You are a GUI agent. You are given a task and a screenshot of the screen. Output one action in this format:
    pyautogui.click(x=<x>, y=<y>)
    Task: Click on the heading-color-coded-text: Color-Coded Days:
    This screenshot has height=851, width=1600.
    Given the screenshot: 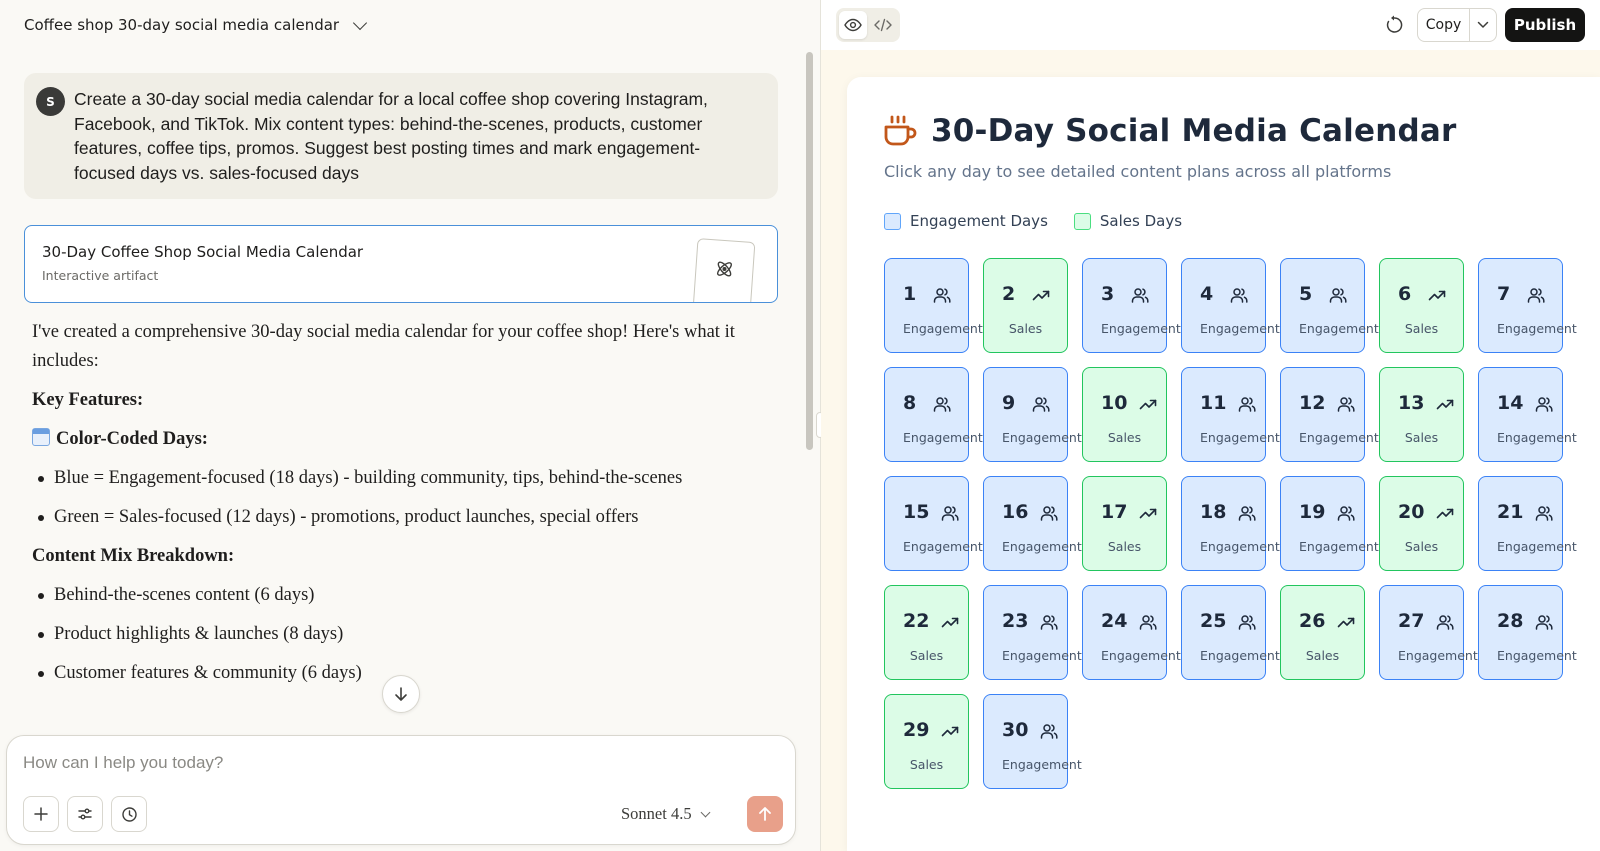 What is the action you would take?
    pyautogui.click(x=132, y=439)
    